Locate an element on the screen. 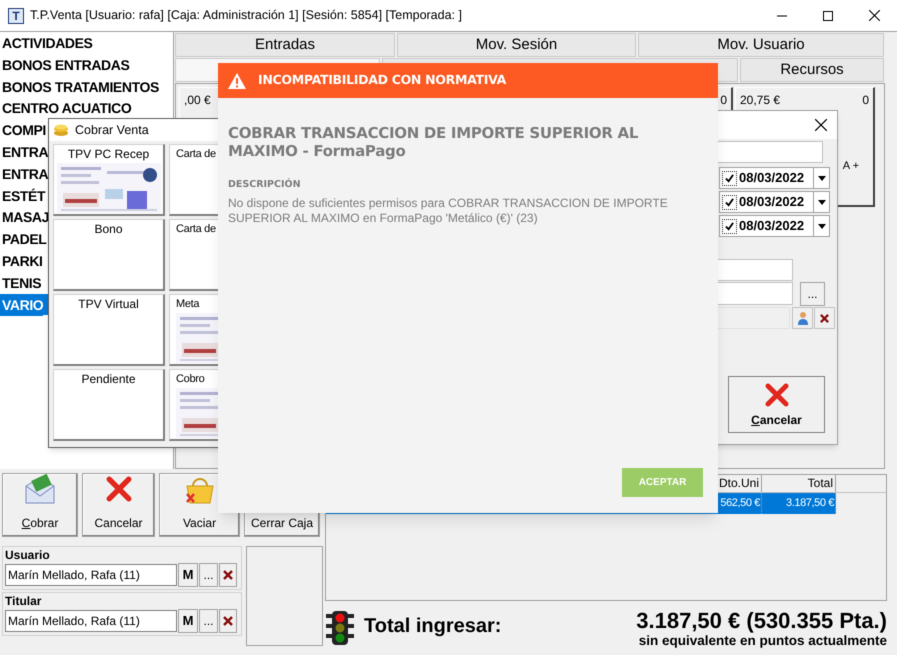 The width and height of the screenshot is (897, 655). alert-title: INCOMPATIBILIDAD CON NORMATIVA is located at coordinates (382, 80).